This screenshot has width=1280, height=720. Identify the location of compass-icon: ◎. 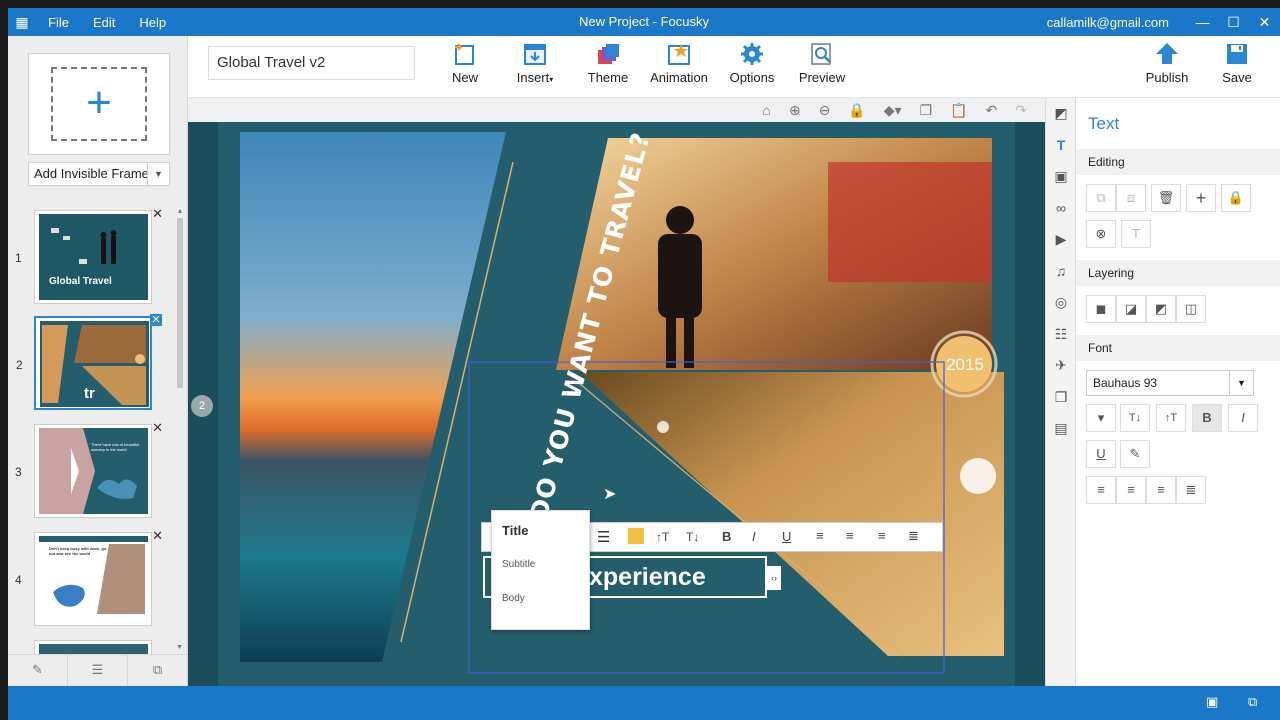
(1061, 303).